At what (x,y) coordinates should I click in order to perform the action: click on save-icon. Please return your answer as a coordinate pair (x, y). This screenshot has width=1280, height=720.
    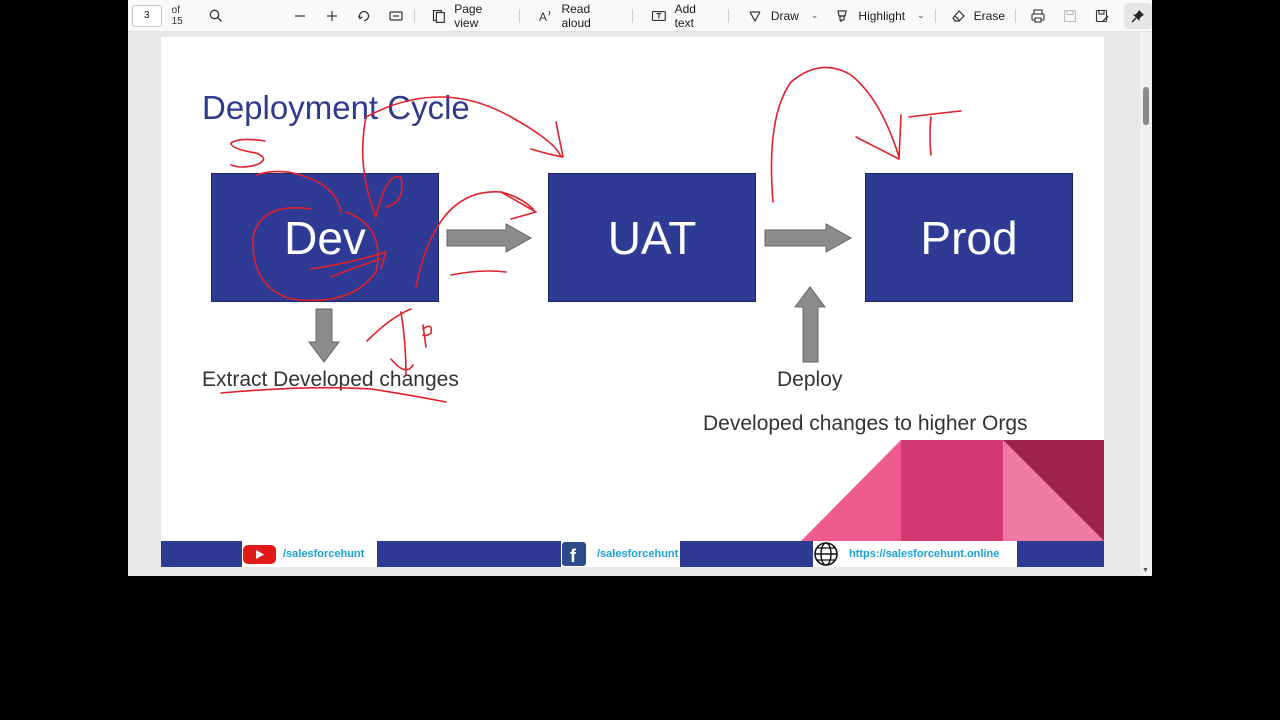
    Looking at the image, I should click on (1070, 15).